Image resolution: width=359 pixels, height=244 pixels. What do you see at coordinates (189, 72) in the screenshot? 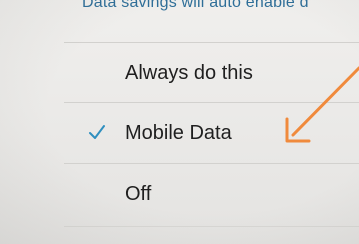
I see `option-label: Always do this` at bounding box center [189, 72].